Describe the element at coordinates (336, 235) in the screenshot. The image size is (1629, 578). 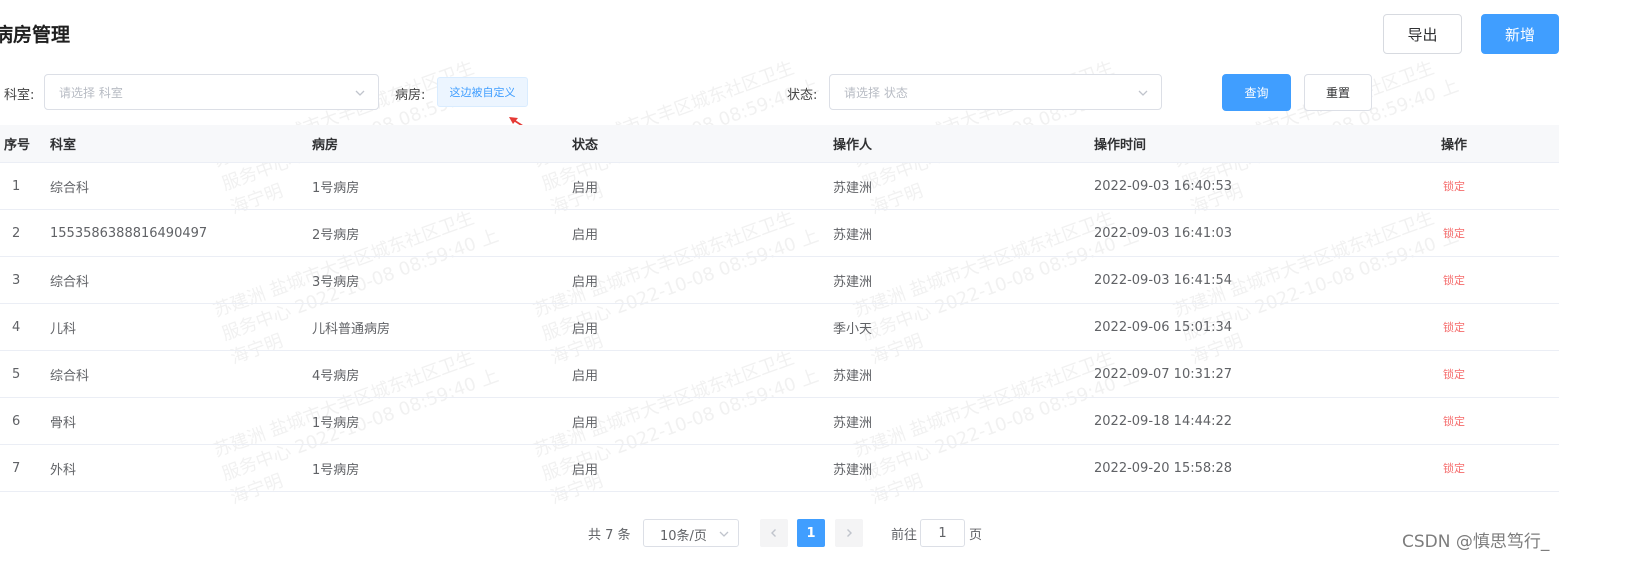
I see `row-ward: 2号病房` at that location.